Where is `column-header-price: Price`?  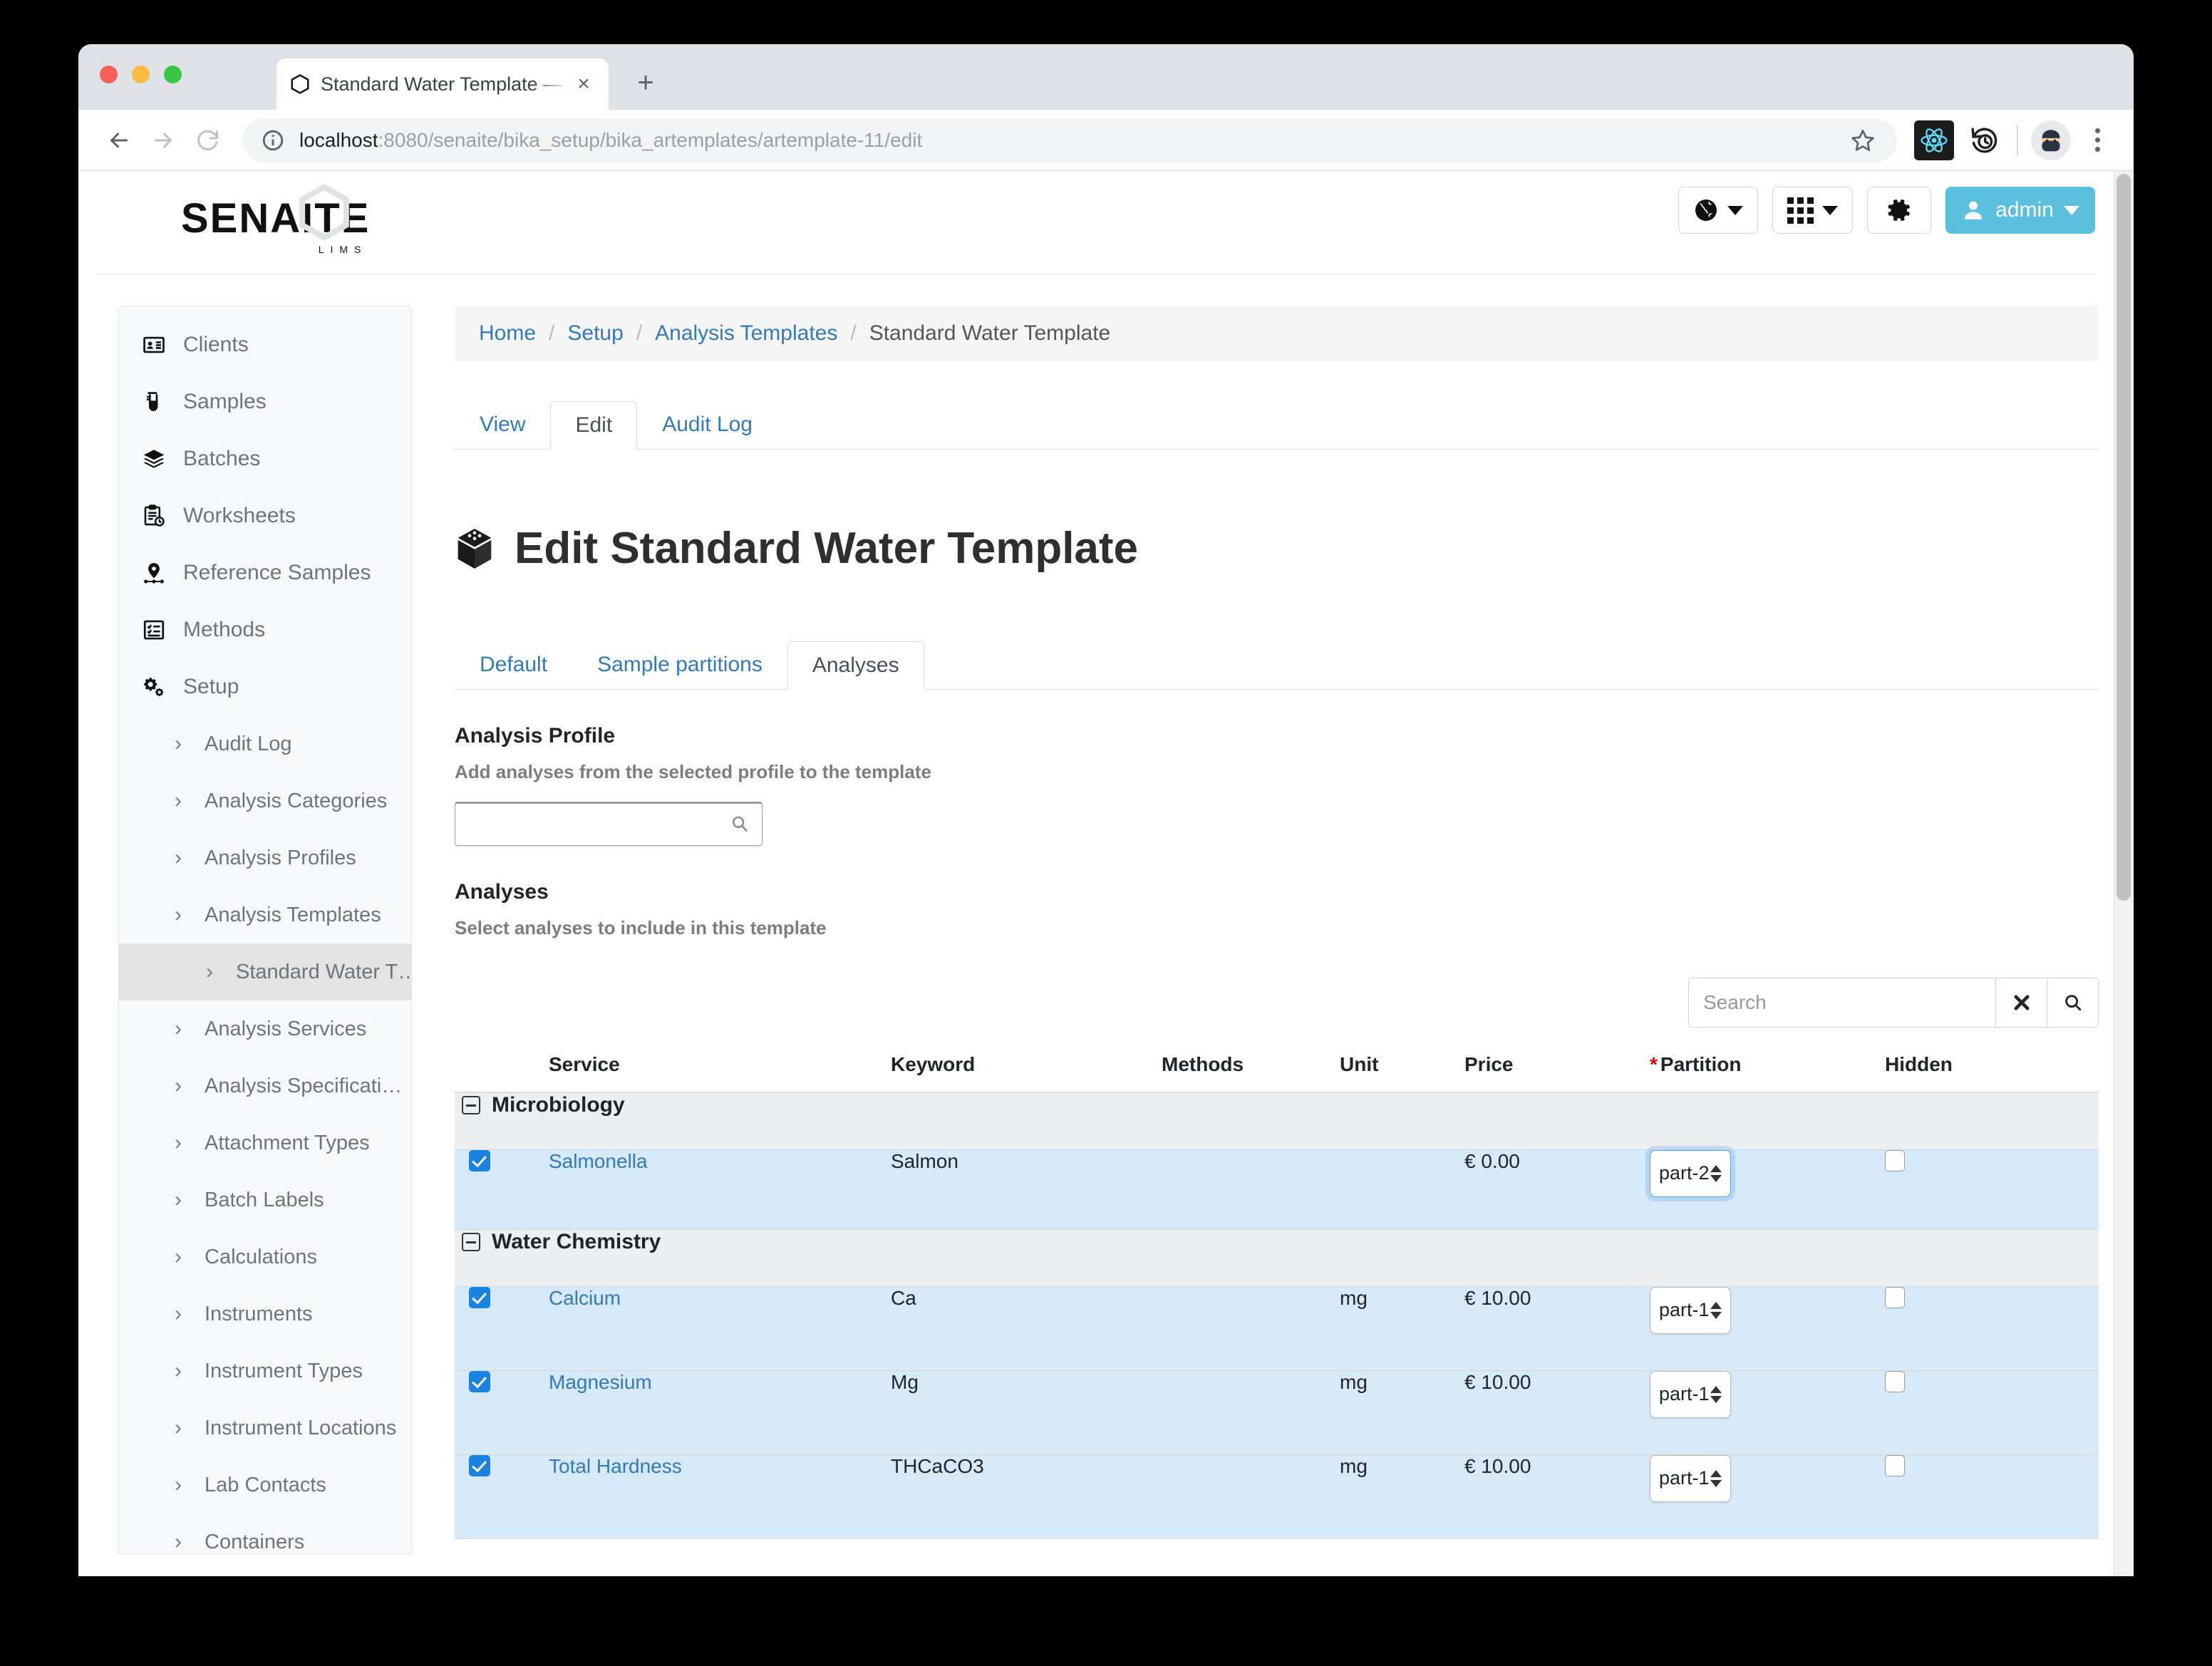
column-header-price: Price is located at coordinates (1557, 1068).